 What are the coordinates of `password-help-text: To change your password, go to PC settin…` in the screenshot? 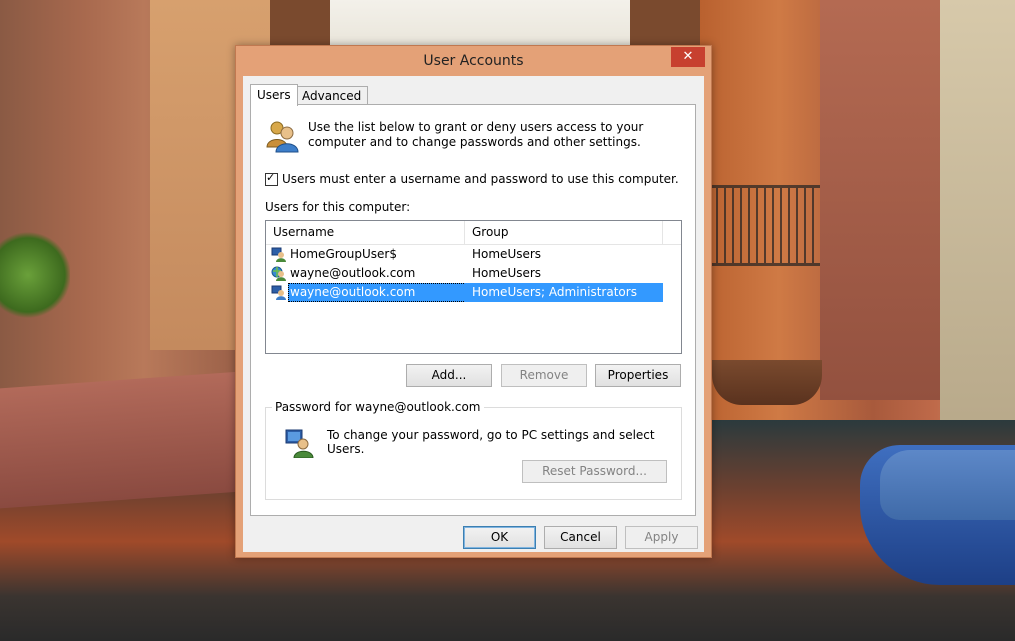 It's located at (491, 442).